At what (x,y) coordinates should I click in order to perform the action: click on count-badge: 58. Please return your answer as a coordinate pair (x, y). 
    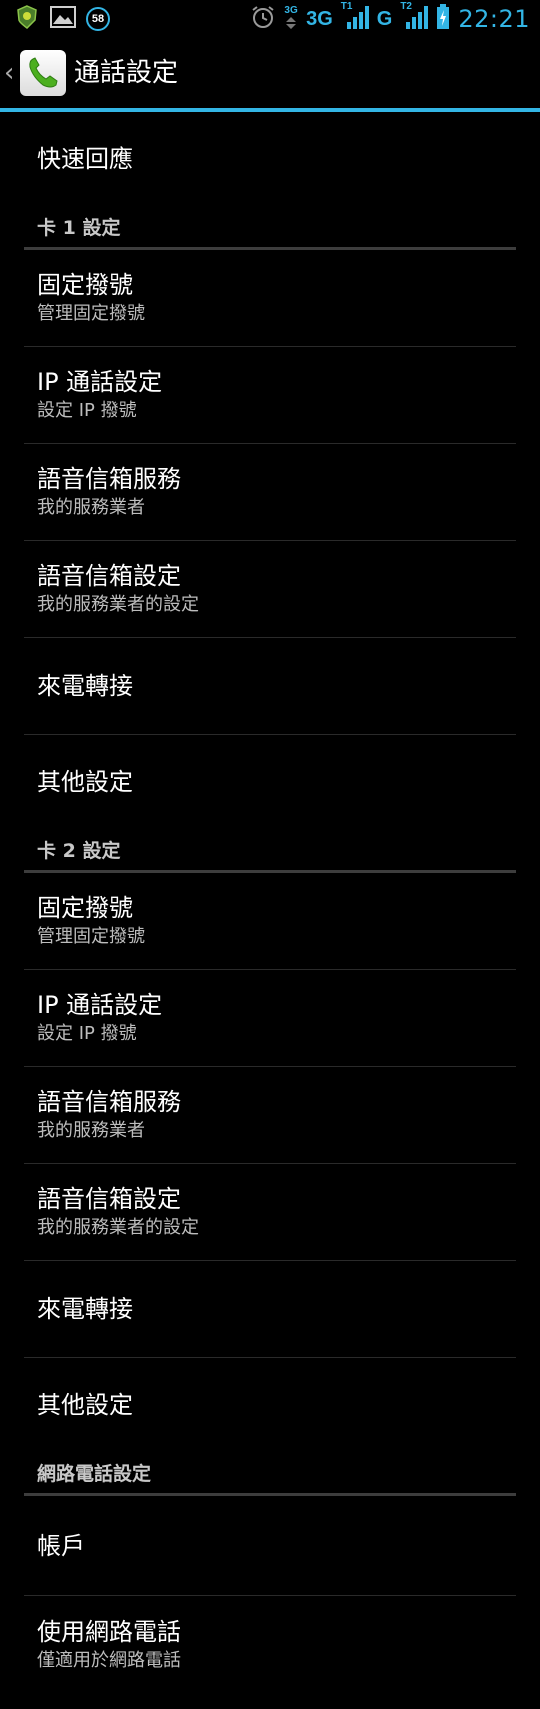
    Looking at the image, I should click on (98, 19).